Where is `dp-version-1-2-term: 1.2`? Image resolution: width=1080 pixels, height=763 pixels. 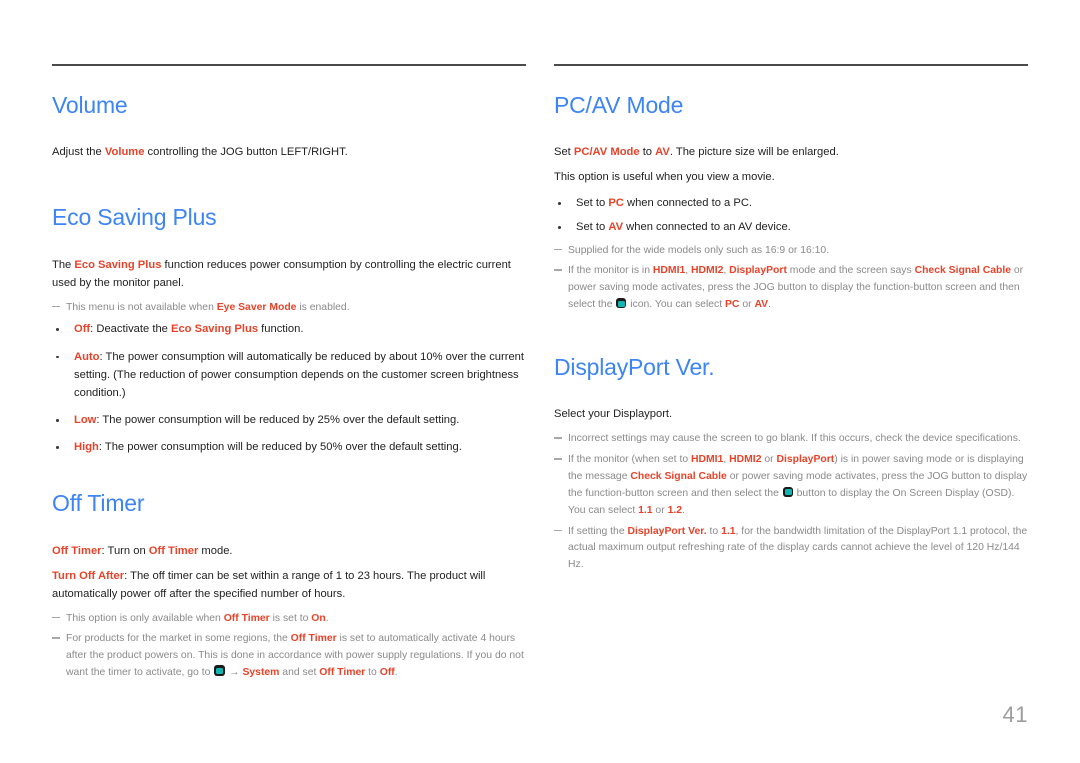 dp-version-1-2-term: 1.2 is located at coordinates (675, 510).